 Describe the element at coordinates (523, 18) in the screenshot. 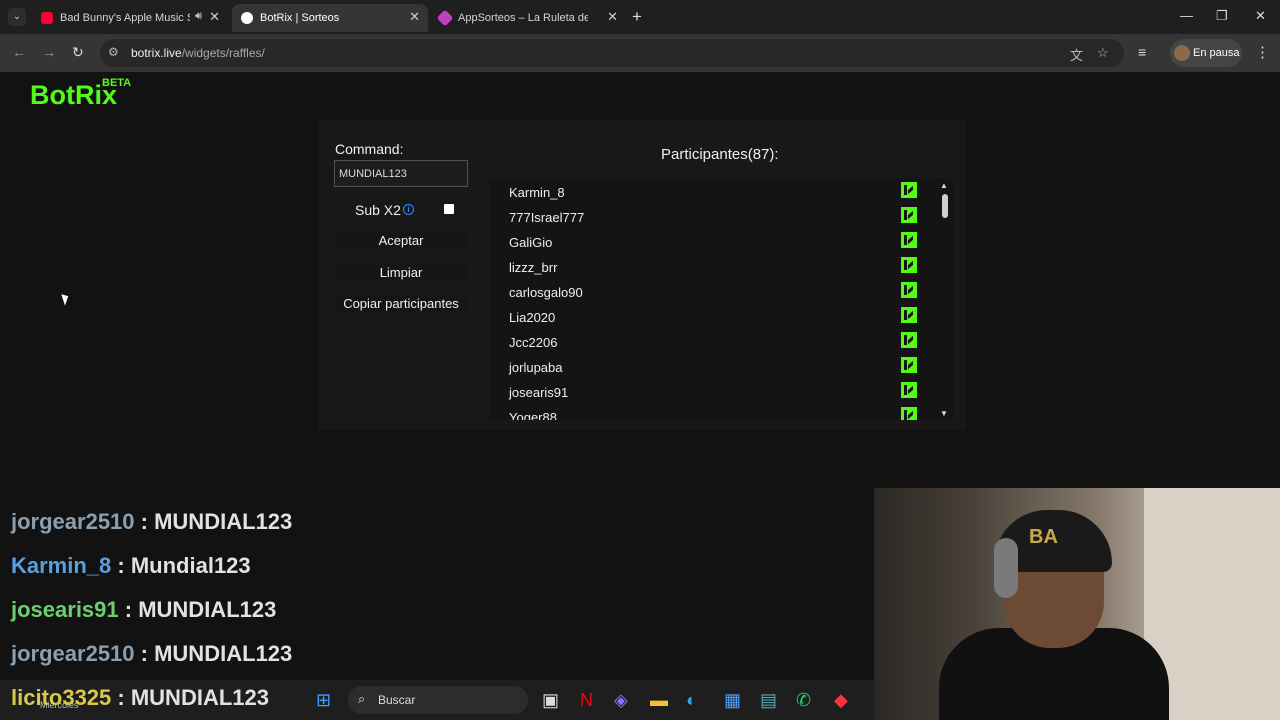

I see `tab-title: AppSorteos – La Ruleta de la Su` at that location.